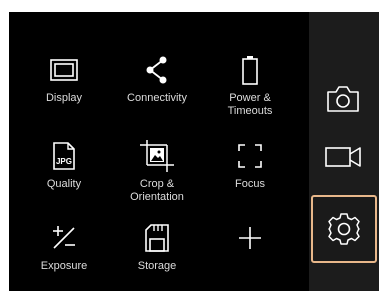 This screenshot has width=379, height=291. Describe the element at coordinates (64, 70) in the screenshot. I see `display-icon` at that location.